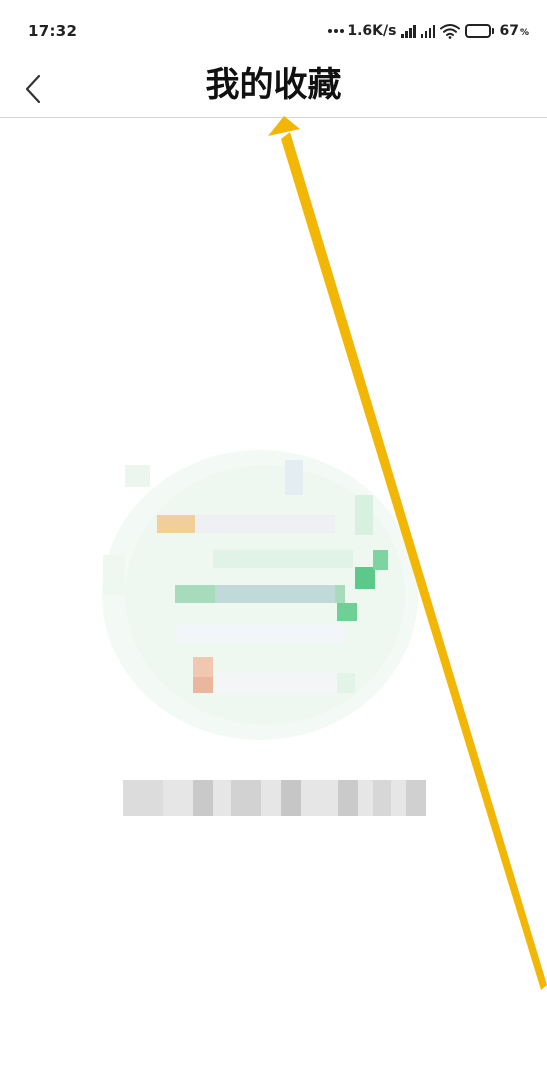 Image resolution: width=547 pixels, height=1080 pixels. I want to click on signal-icon, so click(408, 31).